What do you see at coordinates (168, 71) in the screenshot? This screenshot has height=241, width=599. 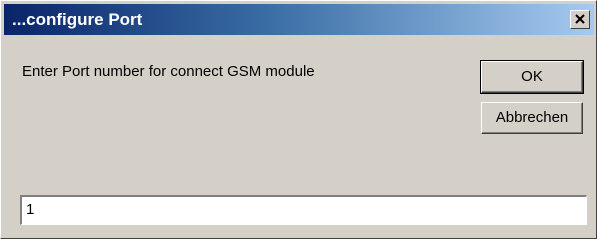 I see `prompt-label: Enter Port number for connect GSM module` at bounding box center [168, 71].